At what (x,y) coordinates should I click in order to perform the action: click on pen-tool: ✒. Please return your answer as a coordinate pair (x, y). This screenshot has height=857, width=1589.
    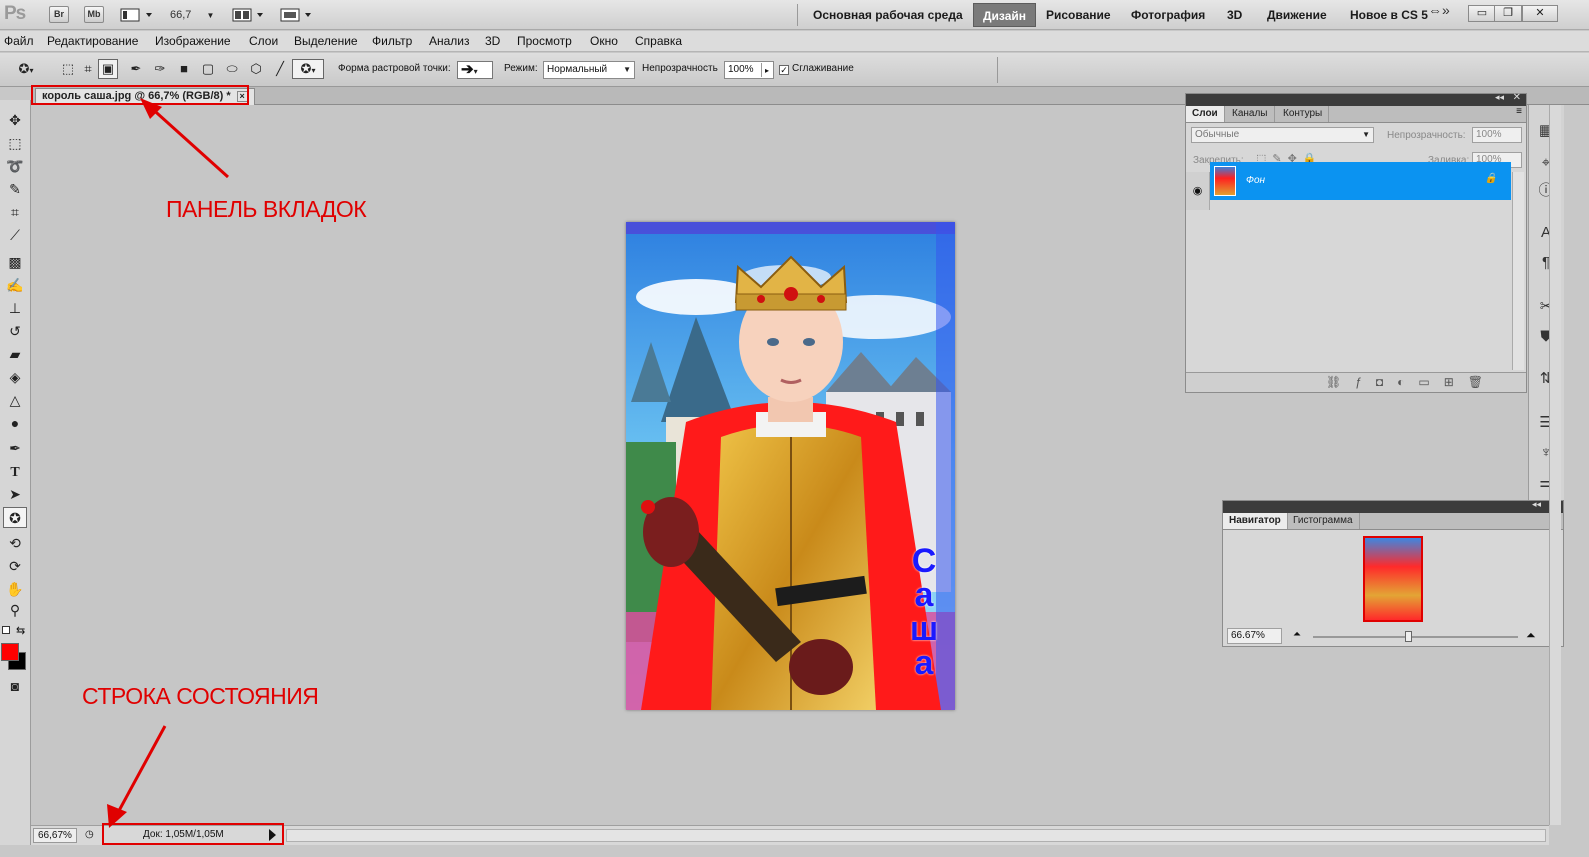
    Looking at the image, I should click on (15, 448).